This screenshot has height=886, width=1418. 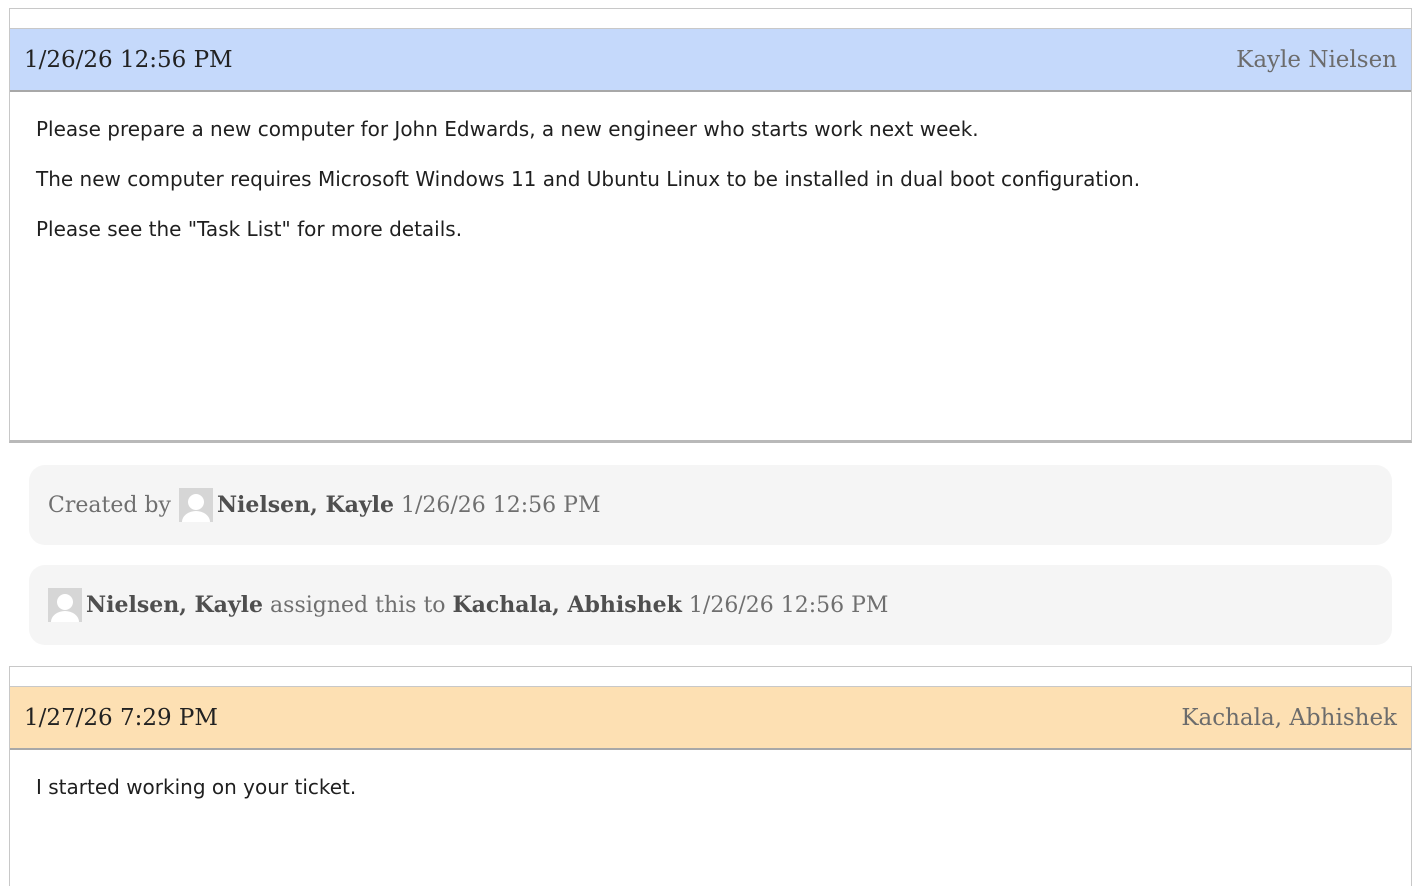 I want to click on created-prefix: Created by, so click(x=109, y=505).